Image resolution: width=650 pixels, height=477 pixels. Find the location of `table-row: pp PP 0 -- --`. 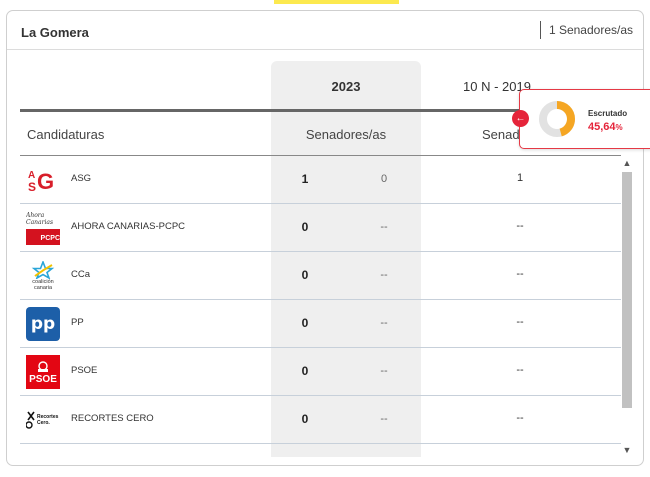

table-row: pp PP 0 -- -- is located at coordinates (320, 324).